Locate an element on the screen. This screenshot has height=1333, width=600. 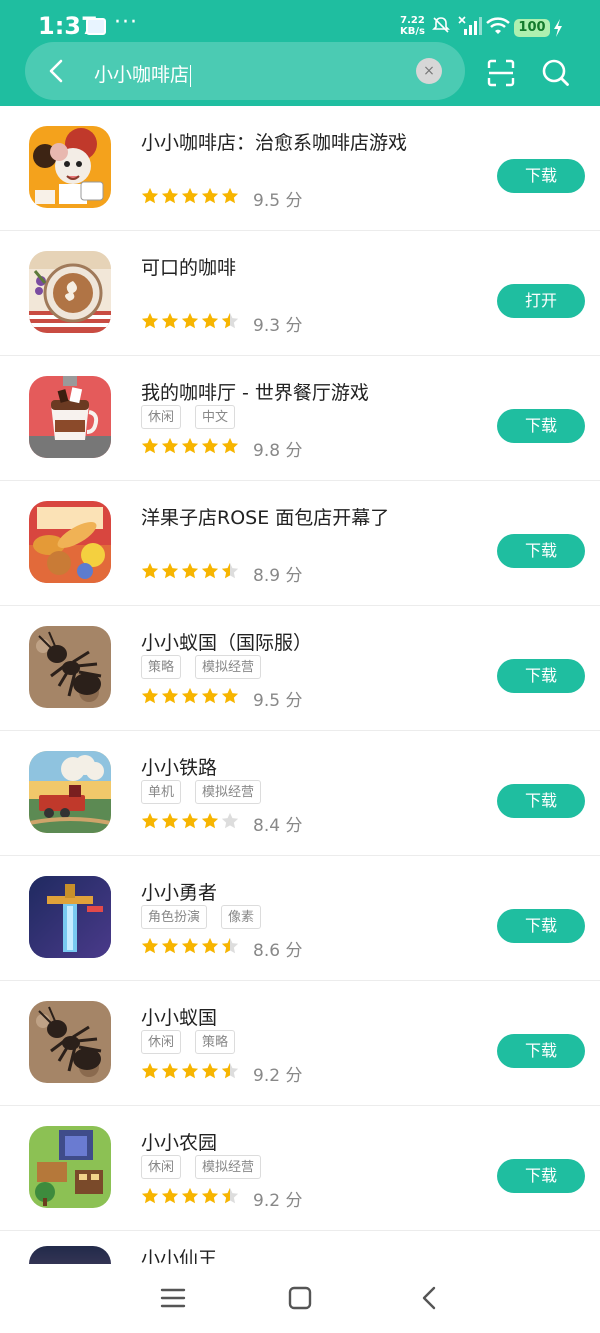
app-name: 可口的咖啡 is located at coordinates (189, 268).